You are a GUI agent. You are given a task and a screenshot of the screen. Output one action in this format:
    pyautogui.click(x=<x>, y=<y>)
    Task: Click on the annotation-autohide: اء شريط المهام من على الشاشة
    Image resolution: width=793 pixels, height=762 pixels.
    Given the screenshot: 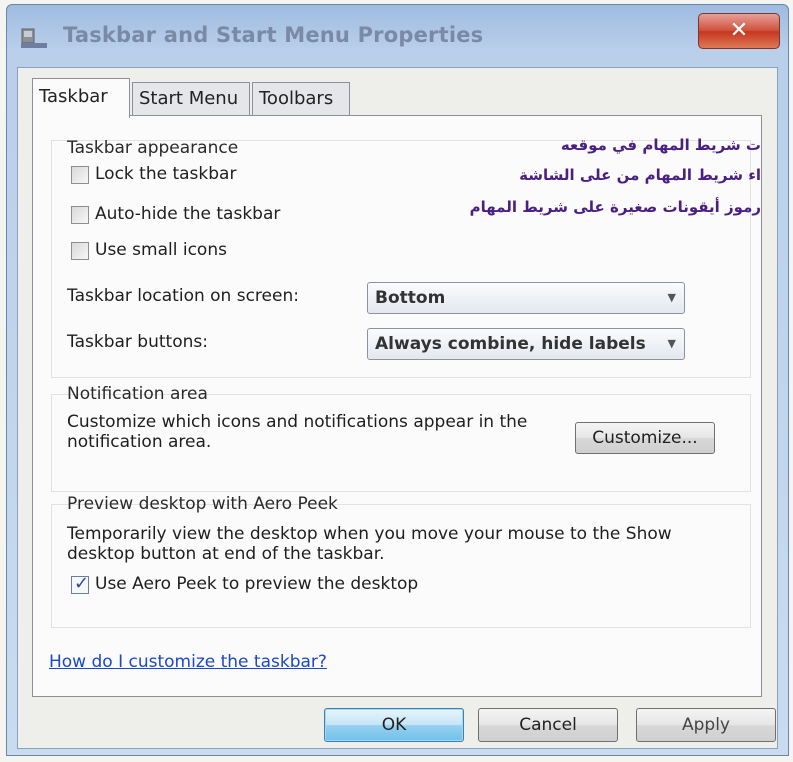 What is the action you would take?
    pyautogui.click(x=640, y=175)
    